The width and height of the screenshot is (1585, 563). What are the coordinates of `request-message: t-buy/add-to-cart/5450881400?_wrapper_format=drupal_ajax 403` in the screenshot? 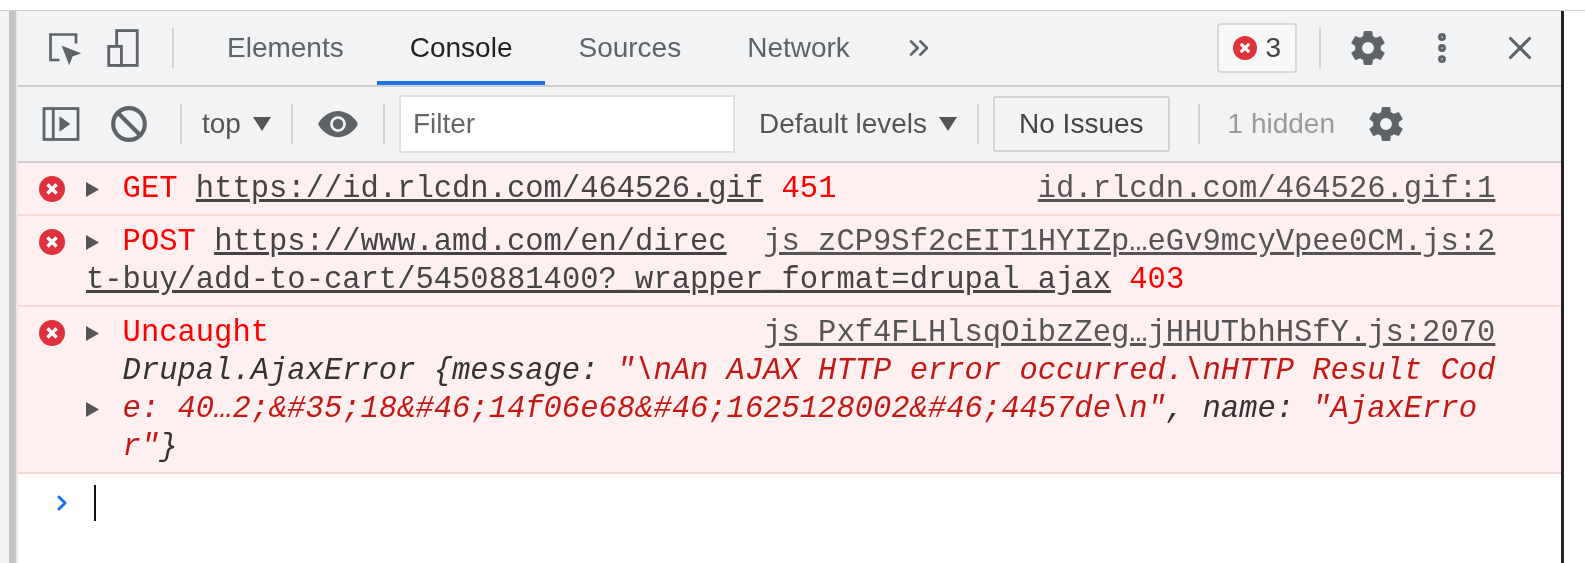 It's located at (635, 280).